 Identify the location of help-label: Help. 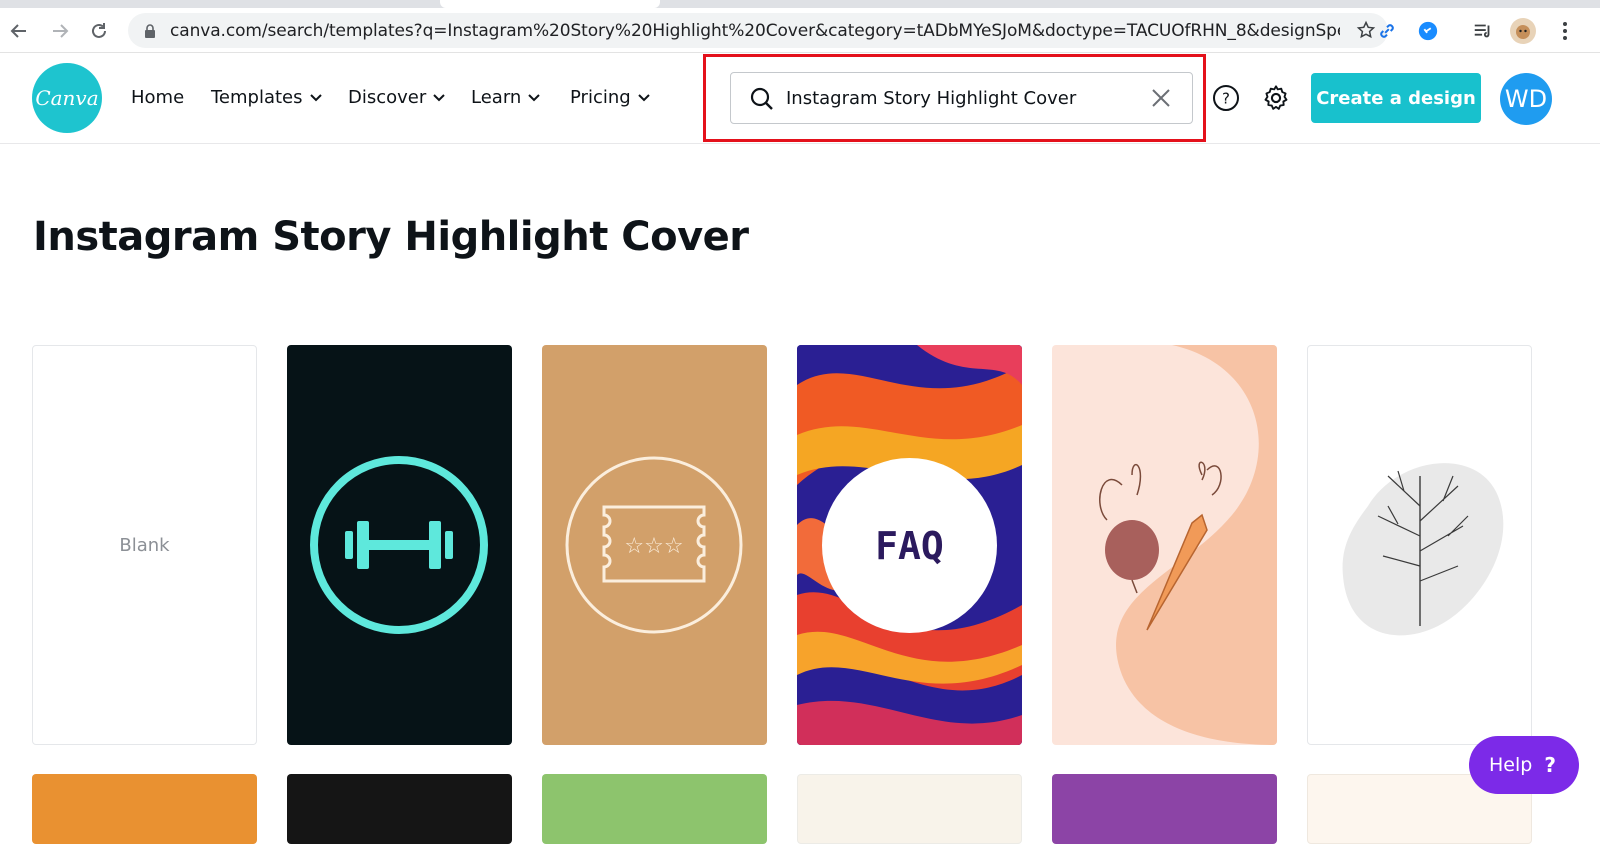
(1511, 765).